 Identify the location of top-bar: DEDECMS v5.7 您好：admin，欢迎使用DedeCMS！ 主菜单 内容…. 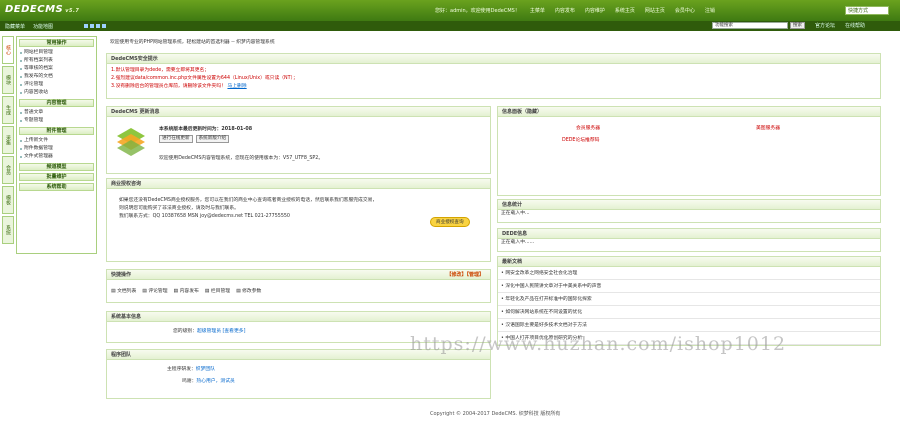
(450, 10).